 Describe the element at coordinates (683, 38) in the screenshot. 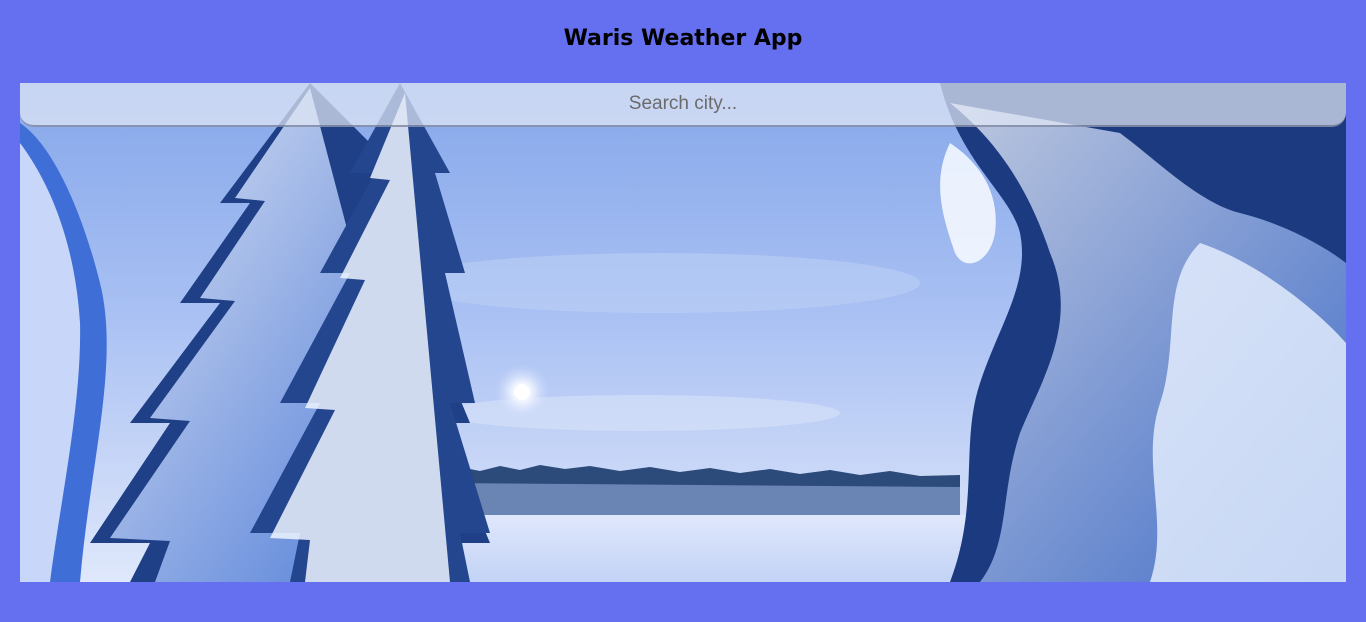

I see `app-title: Waris Weather App` at that location.